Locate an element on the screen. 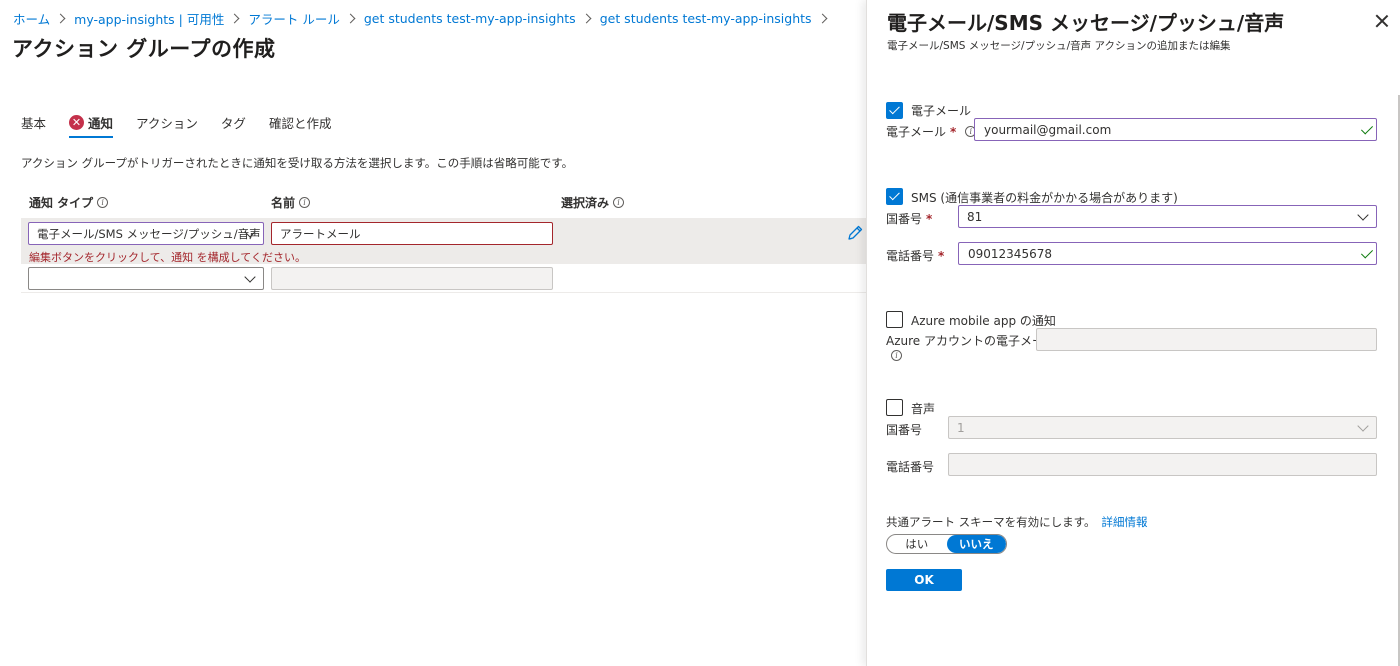 The height and width of the screenshot is (666, 1400). ok-button: OK is located at coordinates (924, 580).